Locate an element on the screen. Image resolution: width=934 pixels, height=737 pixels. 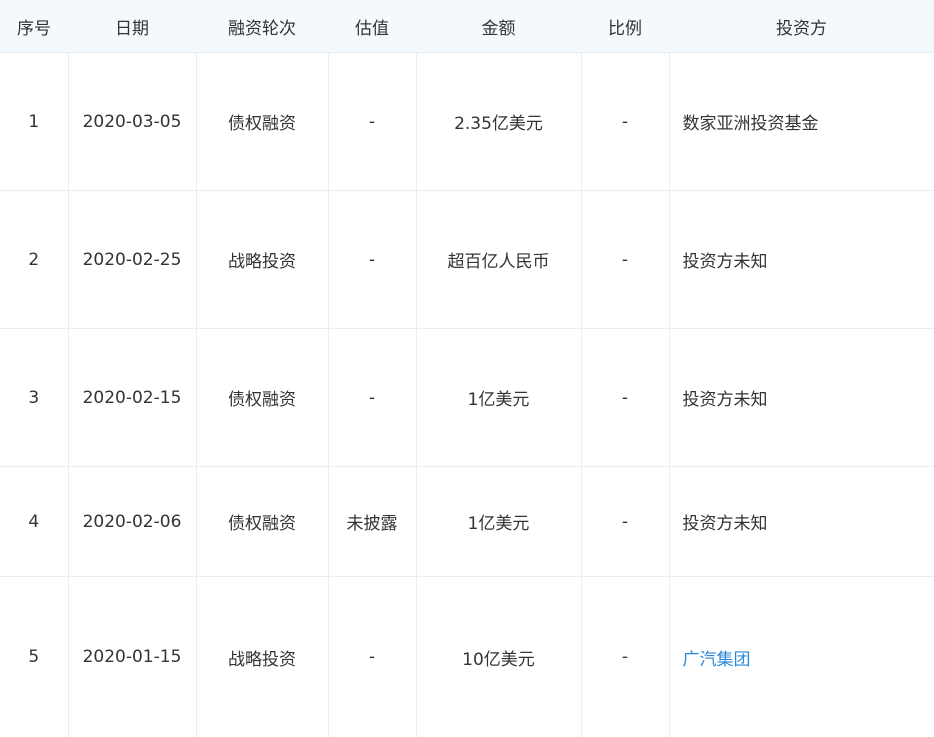
cell-amount: 2.35亿美元 is located at coordinates (498, 121).